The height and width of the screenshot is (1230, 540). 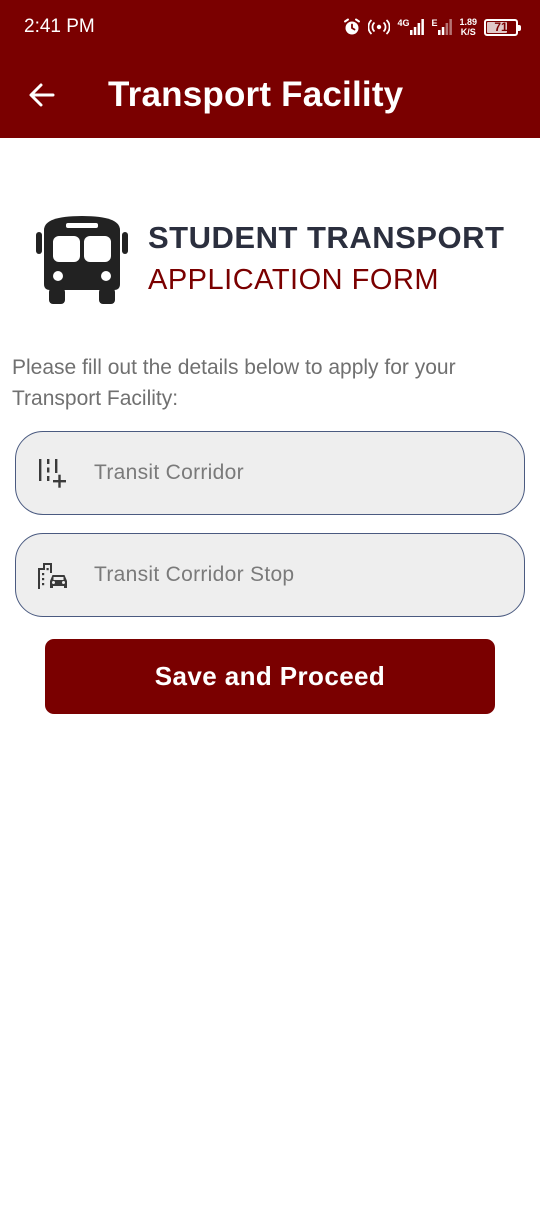 I want to click on heading-primary: STUDENT TRANSPORT, so click(x=326, y=237).